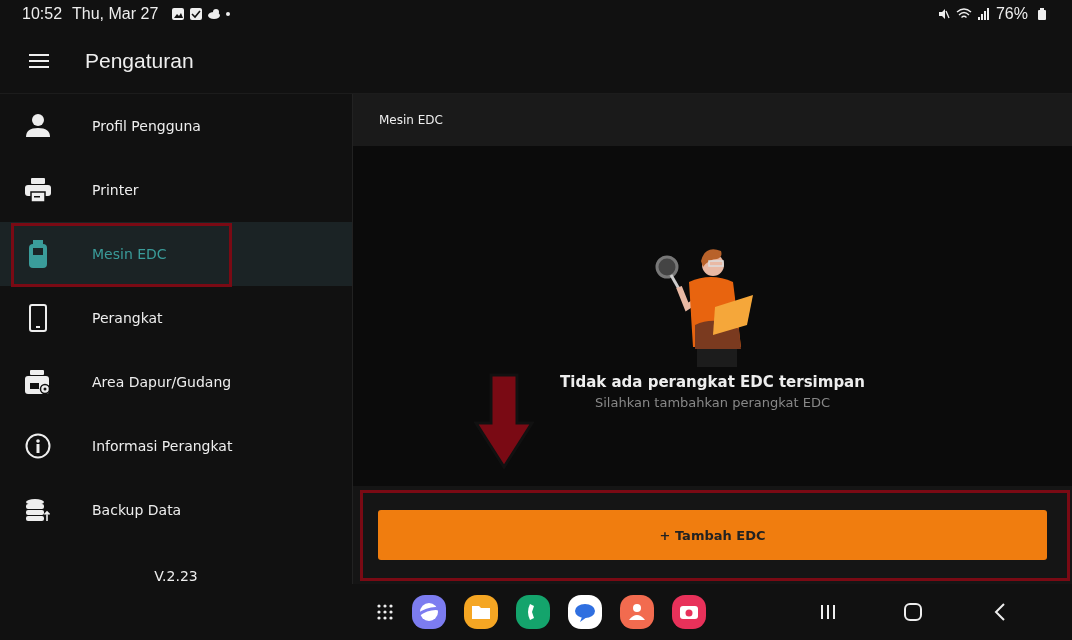  I want to click on version-label: V.2.23, so click(176, 576).